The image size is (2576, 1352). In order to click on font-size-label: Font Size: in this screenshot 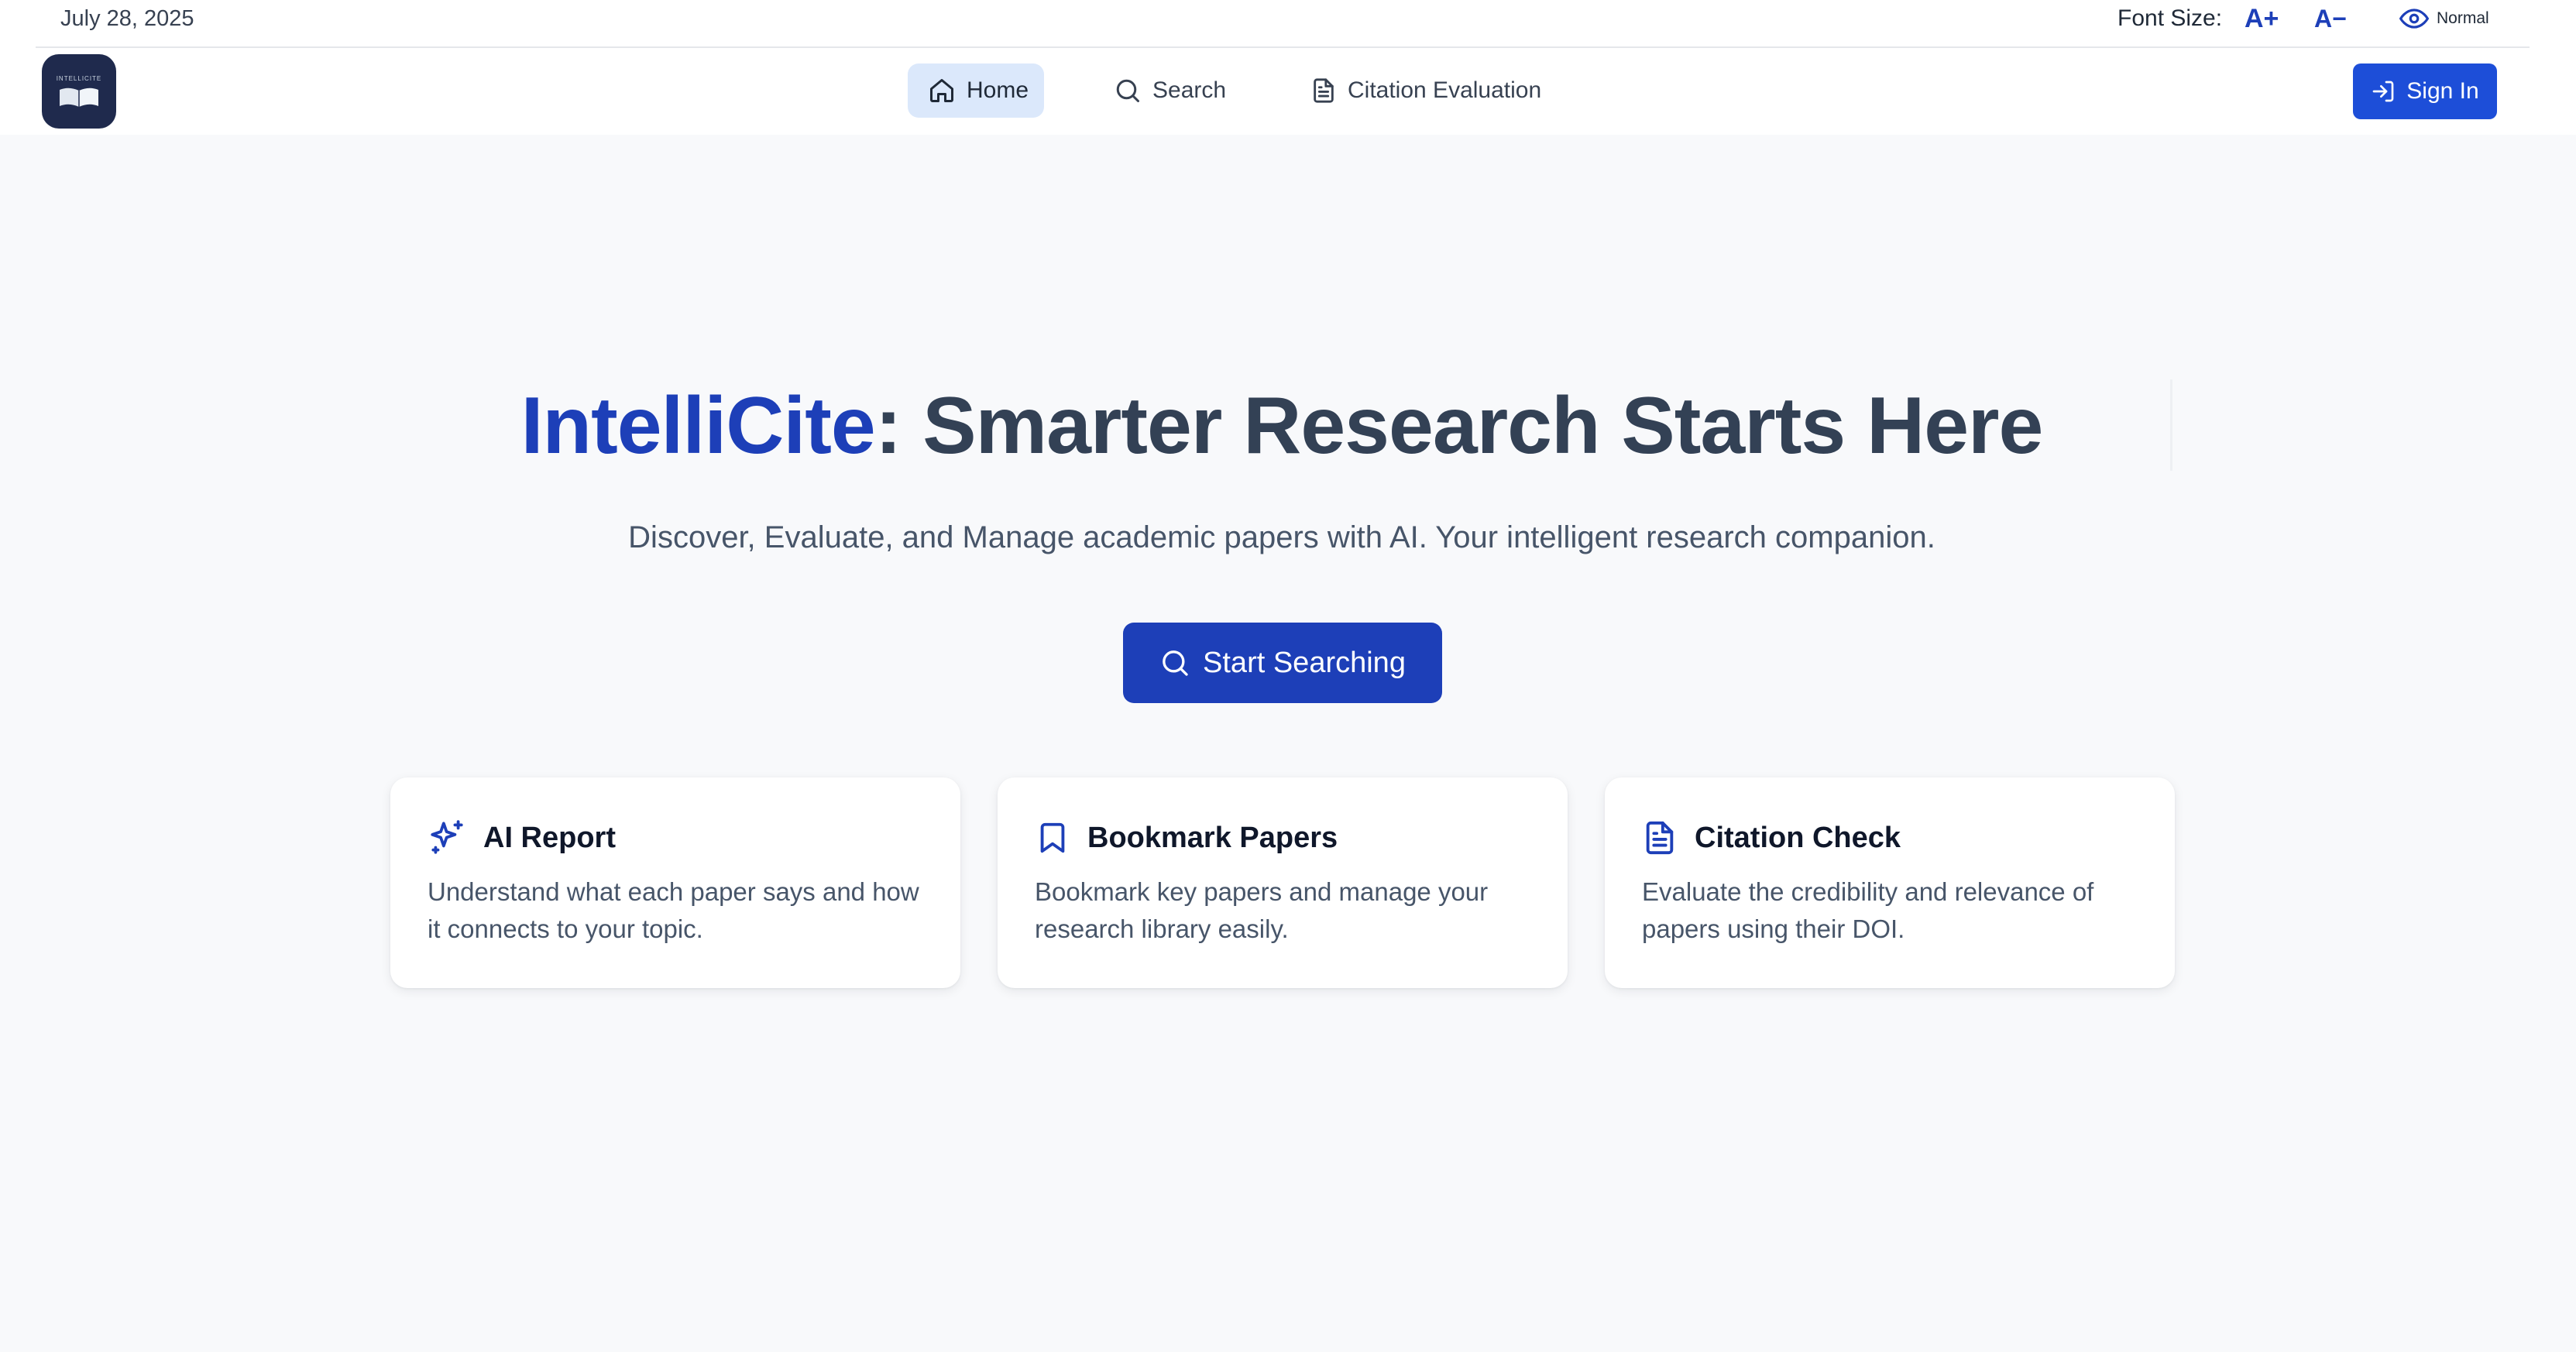, I will do `click(2170, 18)`.